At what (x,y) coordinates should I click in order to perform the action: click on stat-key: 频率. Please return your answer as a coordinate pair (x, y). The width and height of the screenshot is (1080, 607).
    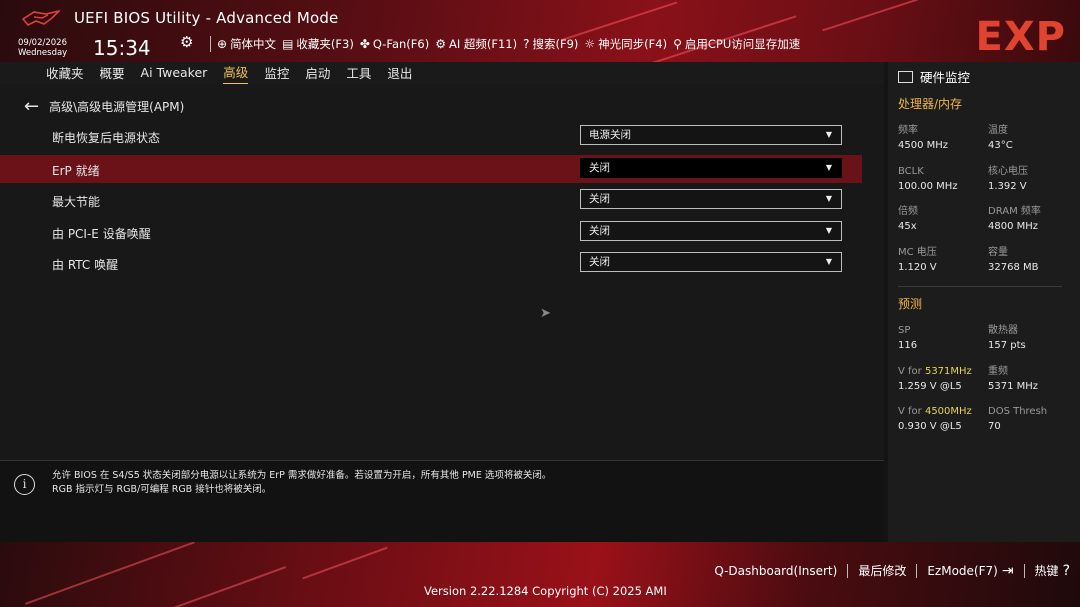
    Looking at the image, I should click on (908, 130).